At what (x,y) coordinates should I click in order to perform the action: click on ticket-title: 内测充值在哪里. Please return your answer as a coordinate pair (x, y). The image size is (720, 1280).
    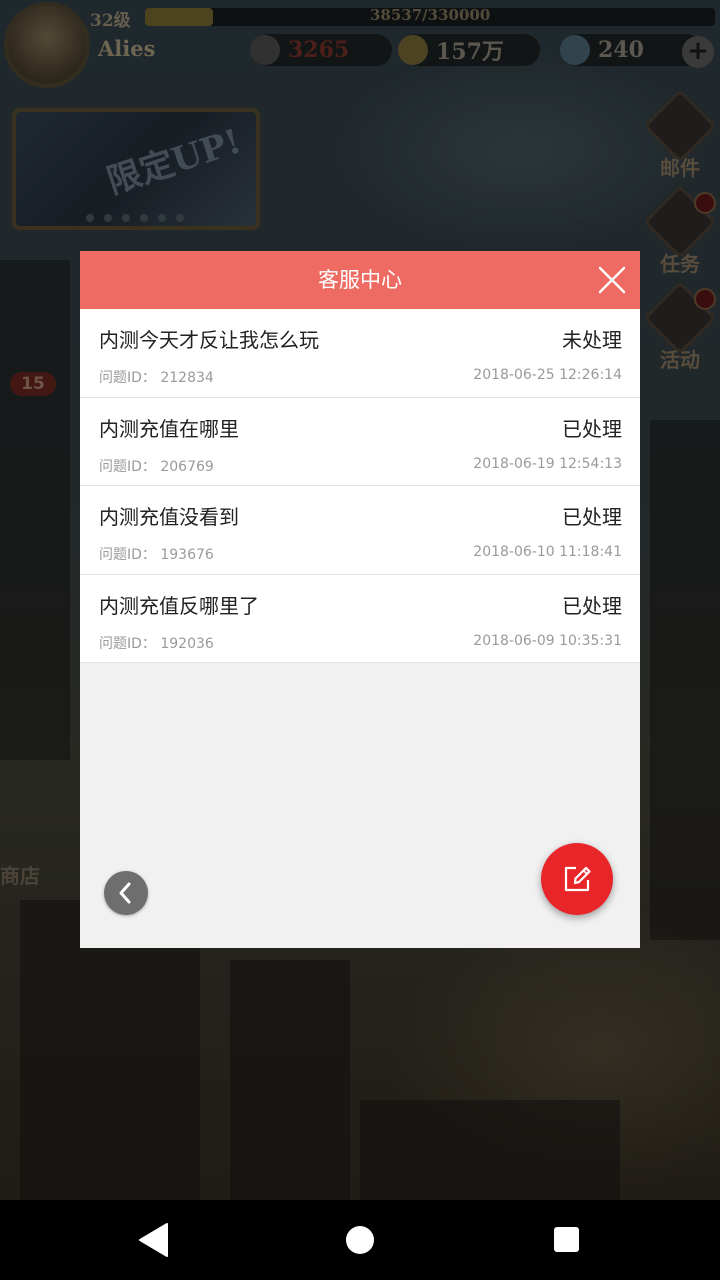
    Looking at the image, I should click on (169, 428).